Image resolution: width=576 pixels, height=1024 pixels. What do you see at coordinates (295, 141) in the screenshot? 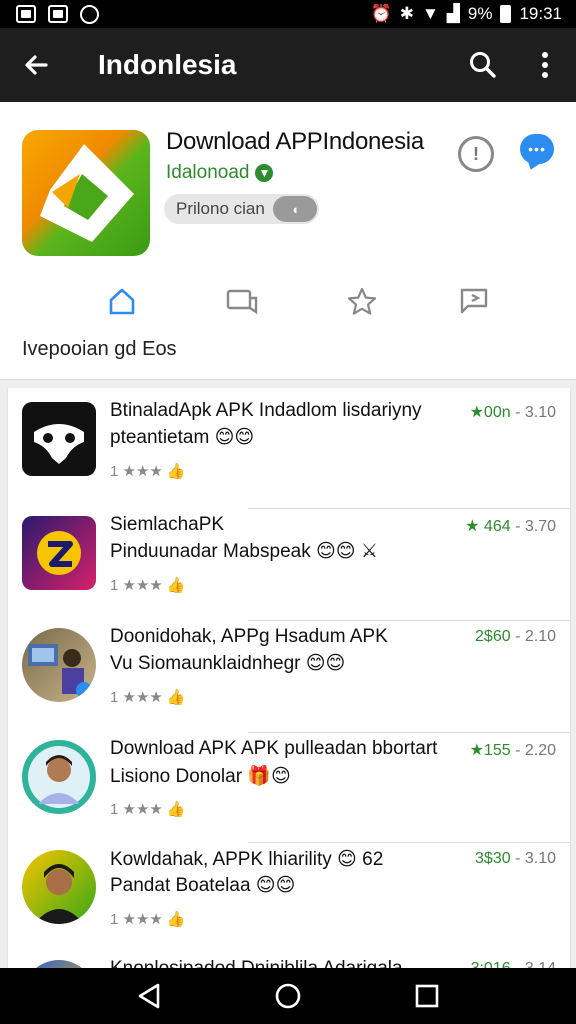
I see `app-name: Download APPIndonesia` at bounding box center [295, 141].